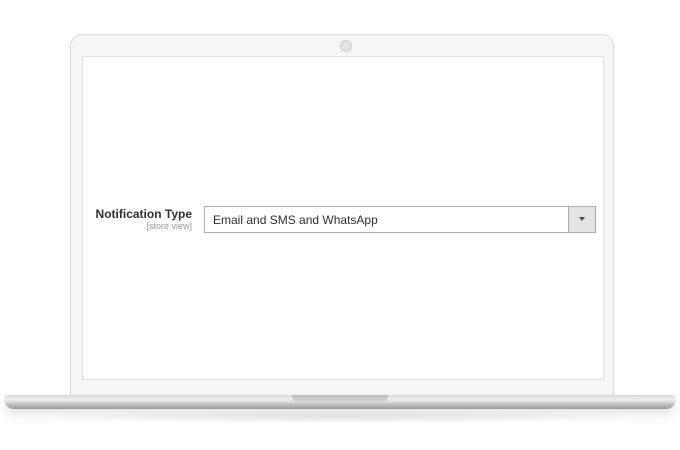 The width and height of the screenshot is (680, 450). What do you see at coordinates (340, 417) in the screenshot?
I see `laptop-shadow` at bounding box center [340, 417].